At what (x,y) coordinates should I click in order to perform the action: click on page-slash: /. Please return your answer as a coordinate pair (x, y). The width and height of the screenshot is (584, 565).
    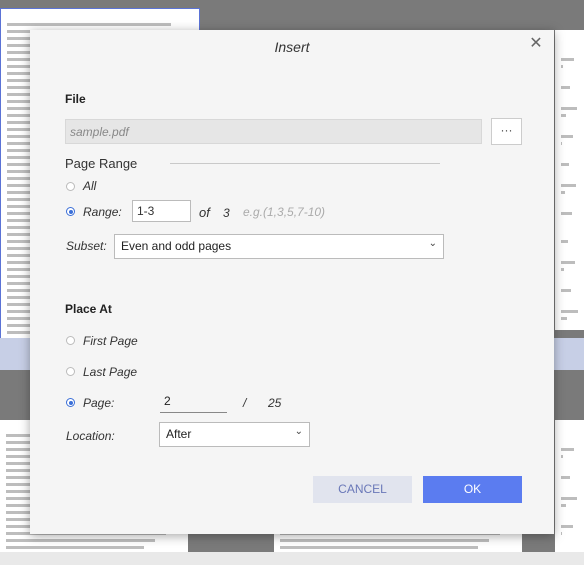
    Looking at the image, I should click on (245, 403).